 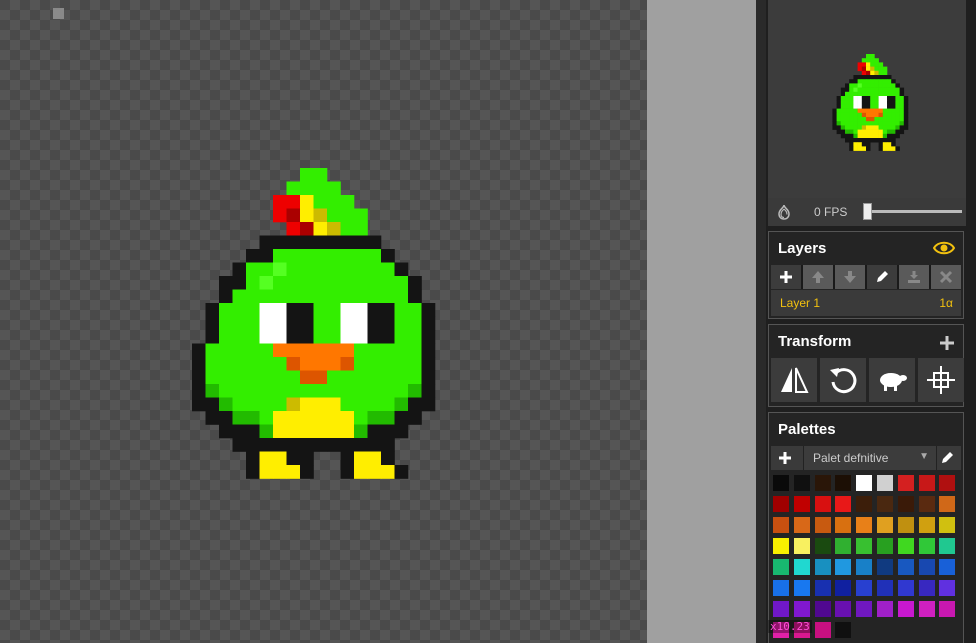 I want to click on fps-slider-thumb, so click(x=867, y=211).